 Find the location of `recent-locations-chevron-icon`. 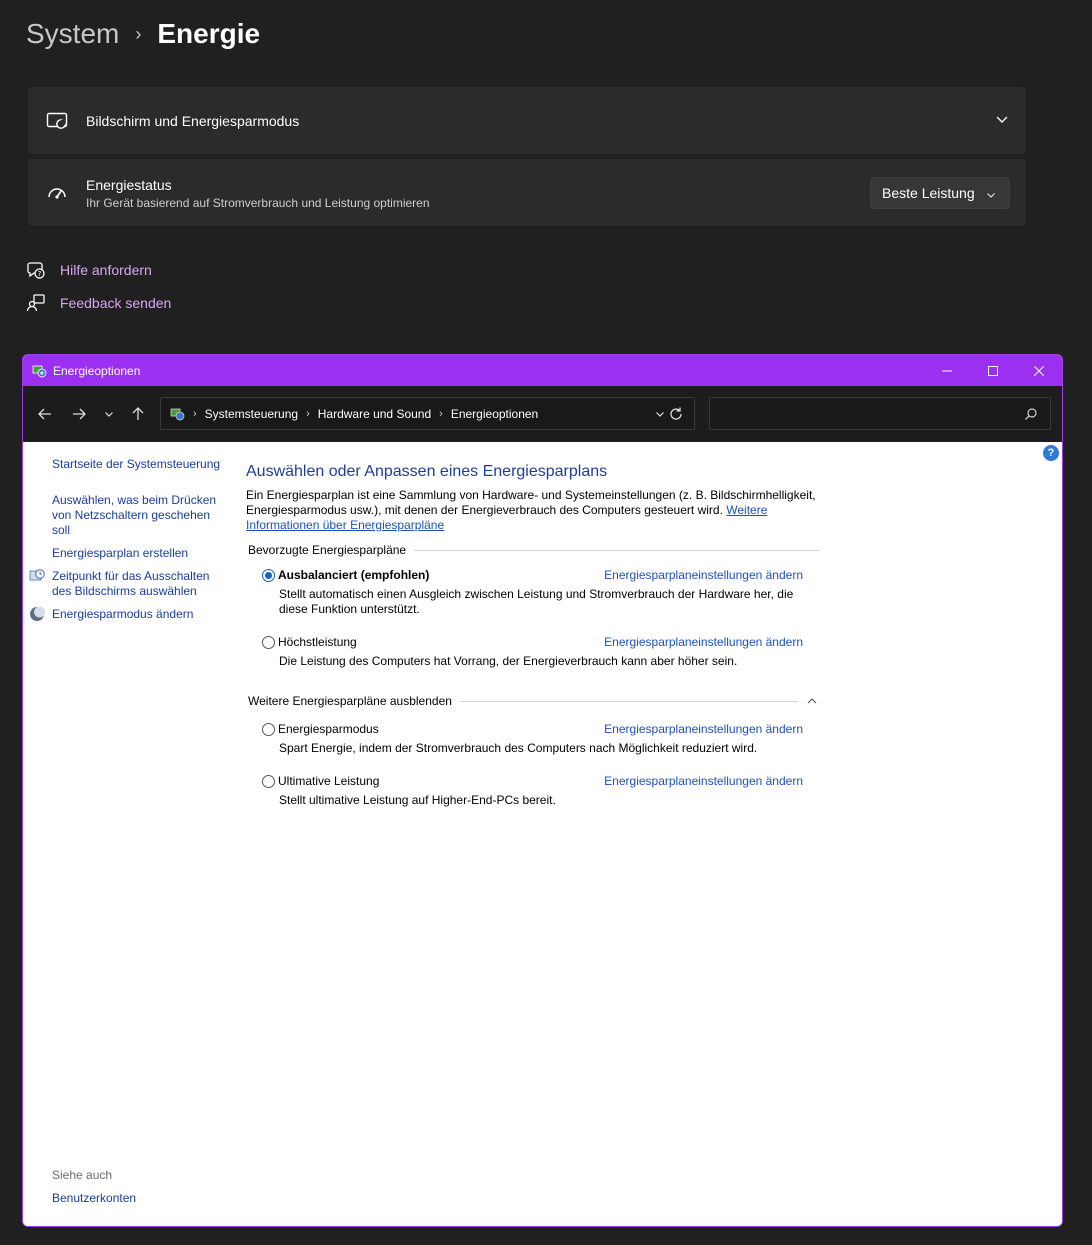

recent-locations-chevron-icon is located at coordinates (109, 414).